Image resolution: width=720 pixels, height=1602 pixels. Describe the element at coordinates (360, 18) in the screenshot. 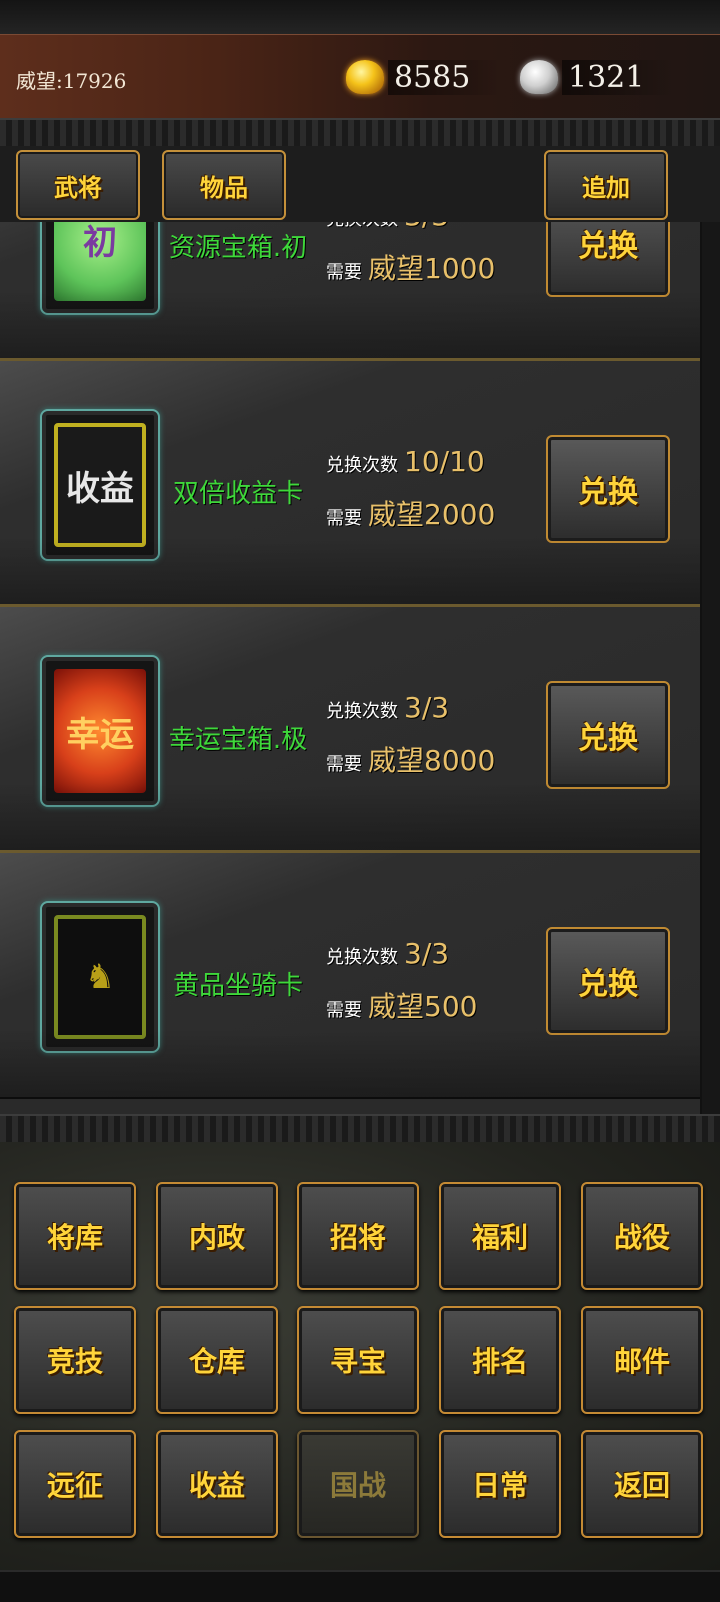

I see `top-strip` at that location.